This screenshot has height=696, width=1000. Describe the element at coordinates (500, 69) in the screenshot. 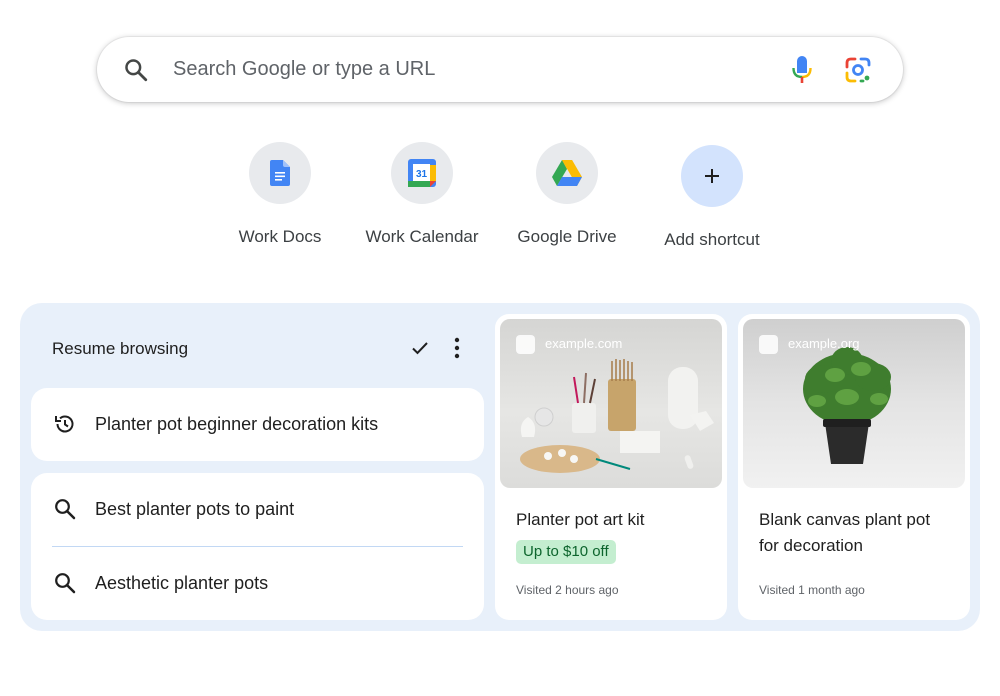

I see `search-box: Search Google or type a URL` at that location.